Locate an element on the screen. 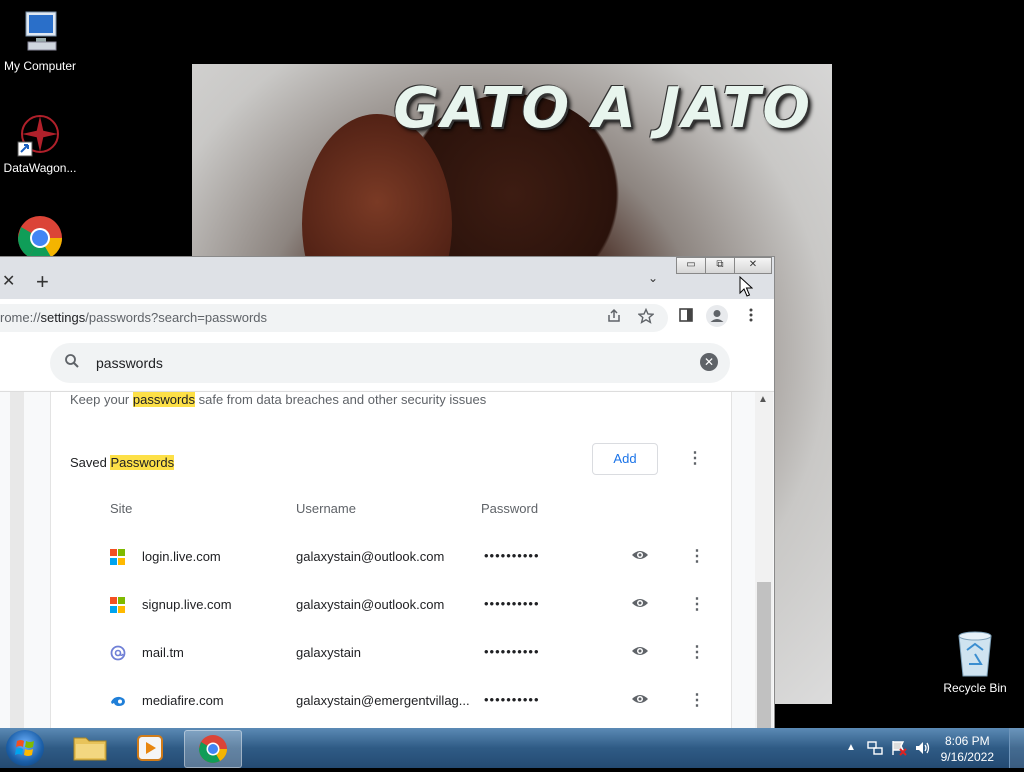  side-panel-icon is located at coordinates (686, 315).